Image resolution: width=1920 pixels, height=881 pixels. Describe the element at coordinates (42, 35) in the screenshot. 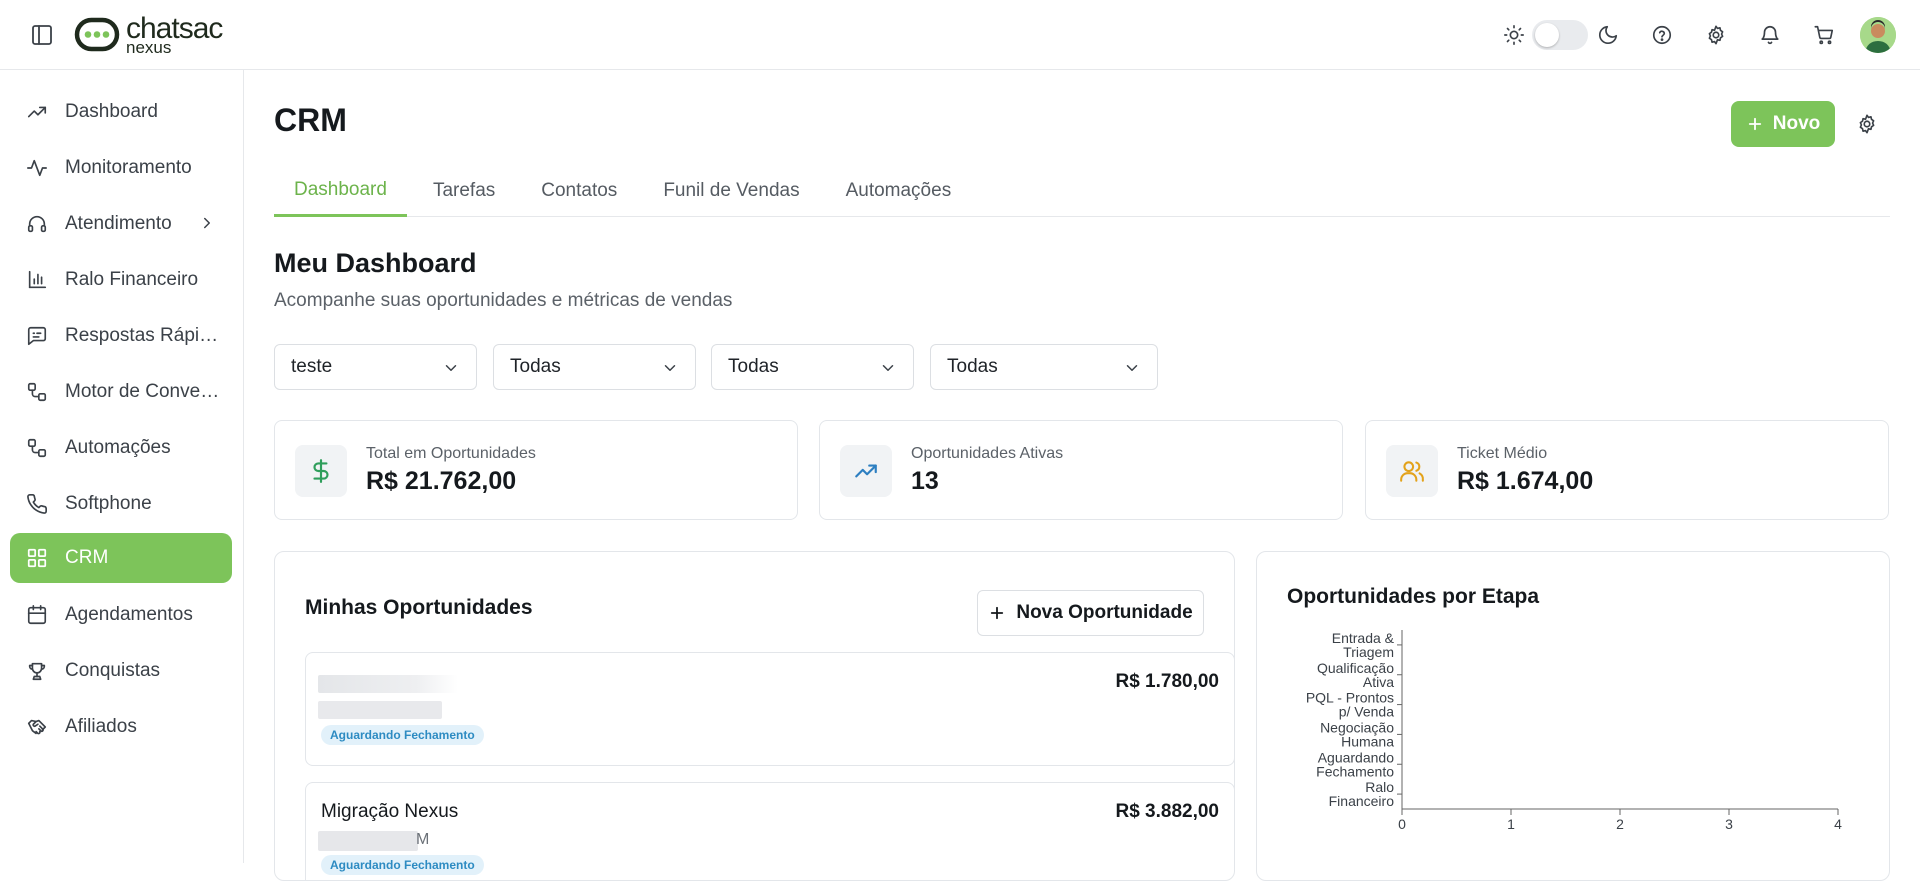

I see `sidebar-toggle-icon` at that location.